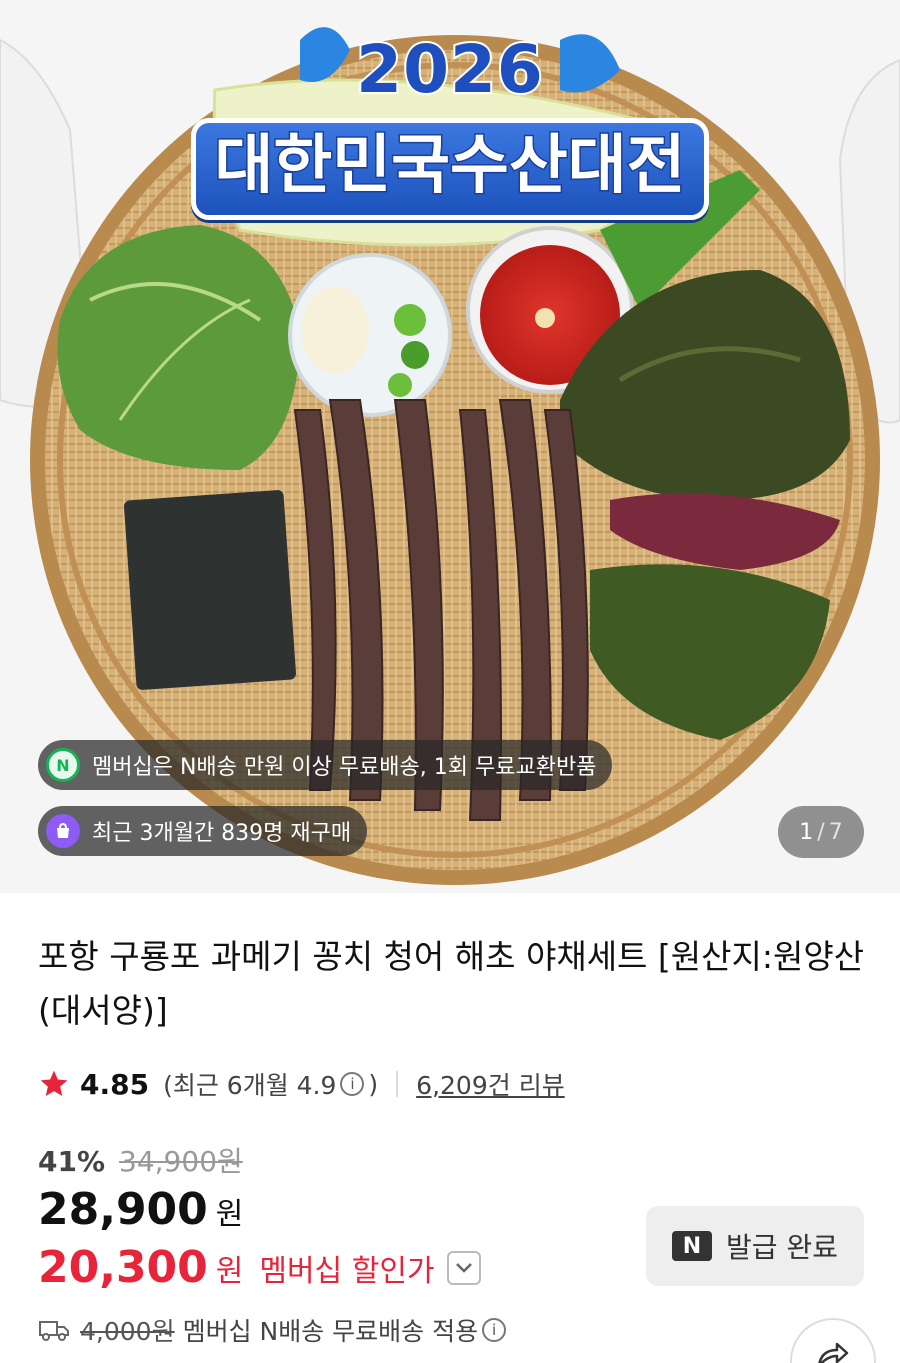 The width and height of the screenshot is (900, 1363). I want to click on chevron-down-icon, so click(463, 1267).